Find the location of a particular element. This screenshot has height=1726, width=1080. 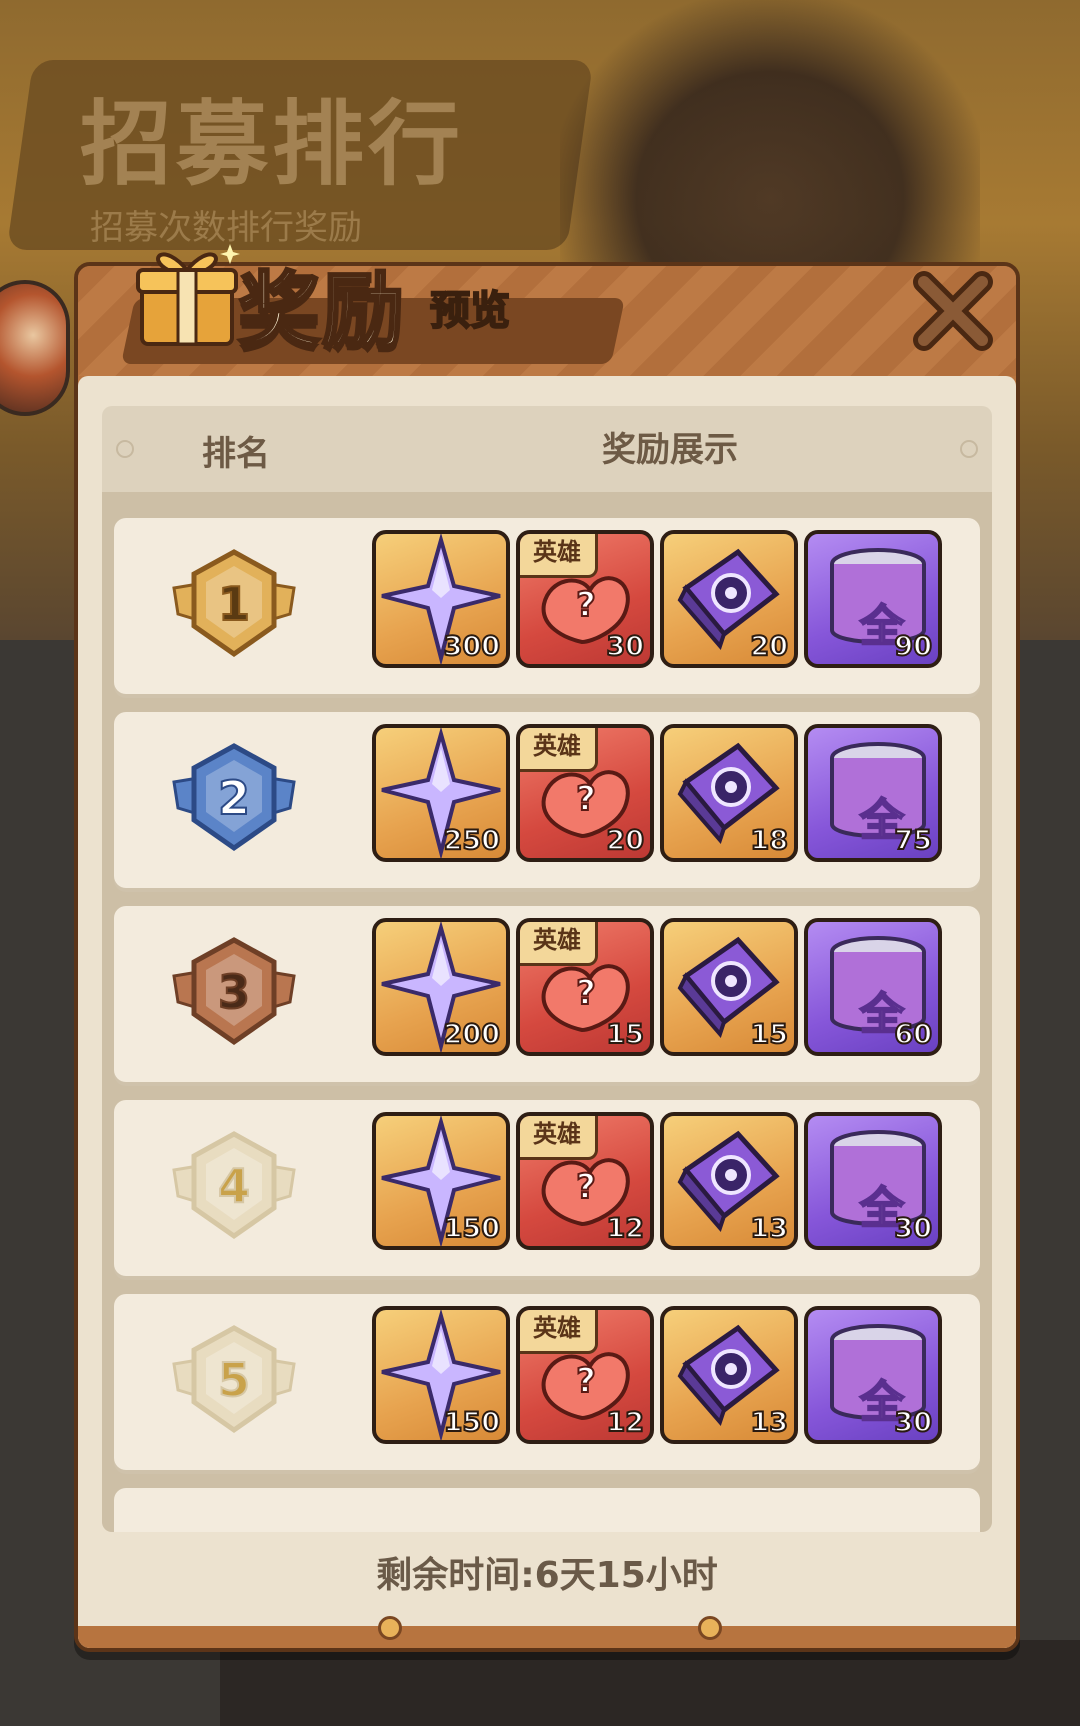

header-left-stud is located at coordinates (125, 449).